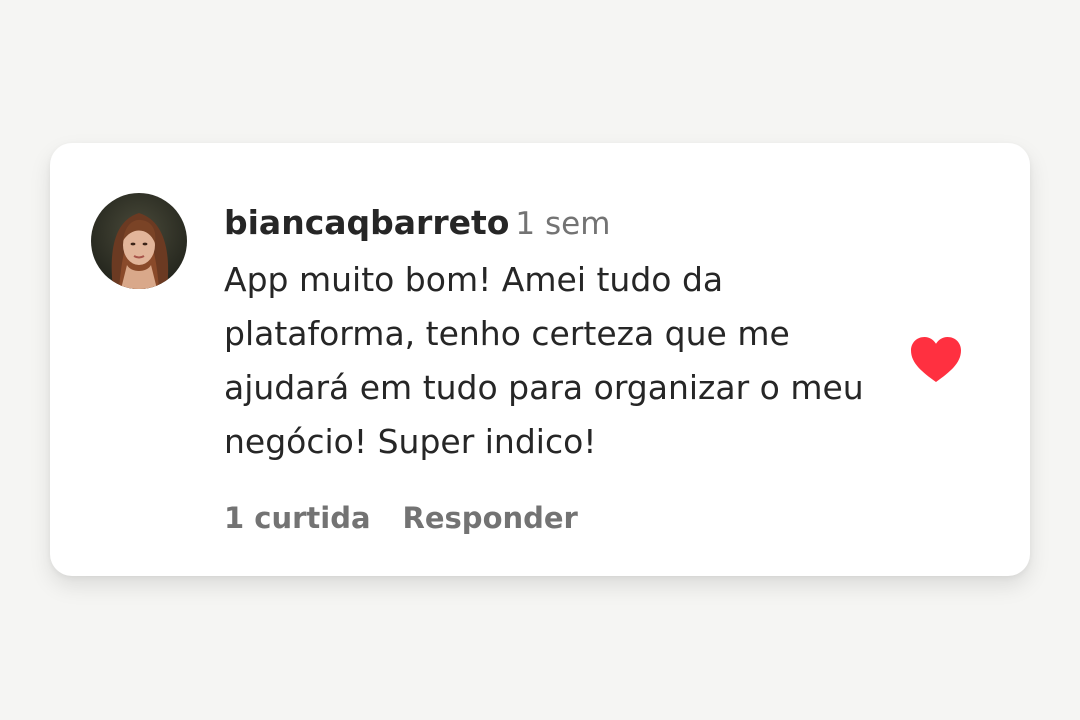  What do you see at coordinates (297, 518) in the screenshot?
I see `like-count: 1 curtida` at bounding box center [297, 518].